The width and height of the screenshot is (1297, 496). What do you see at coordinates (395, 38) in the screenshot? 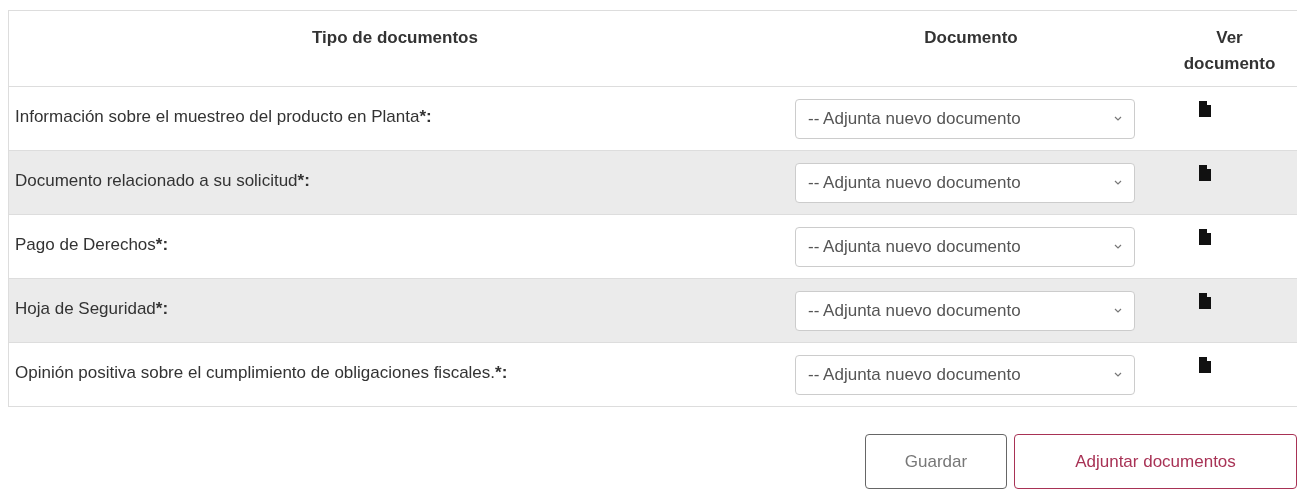
I see `column-header: Tipo de documentos` at bounding box center [395, 38].